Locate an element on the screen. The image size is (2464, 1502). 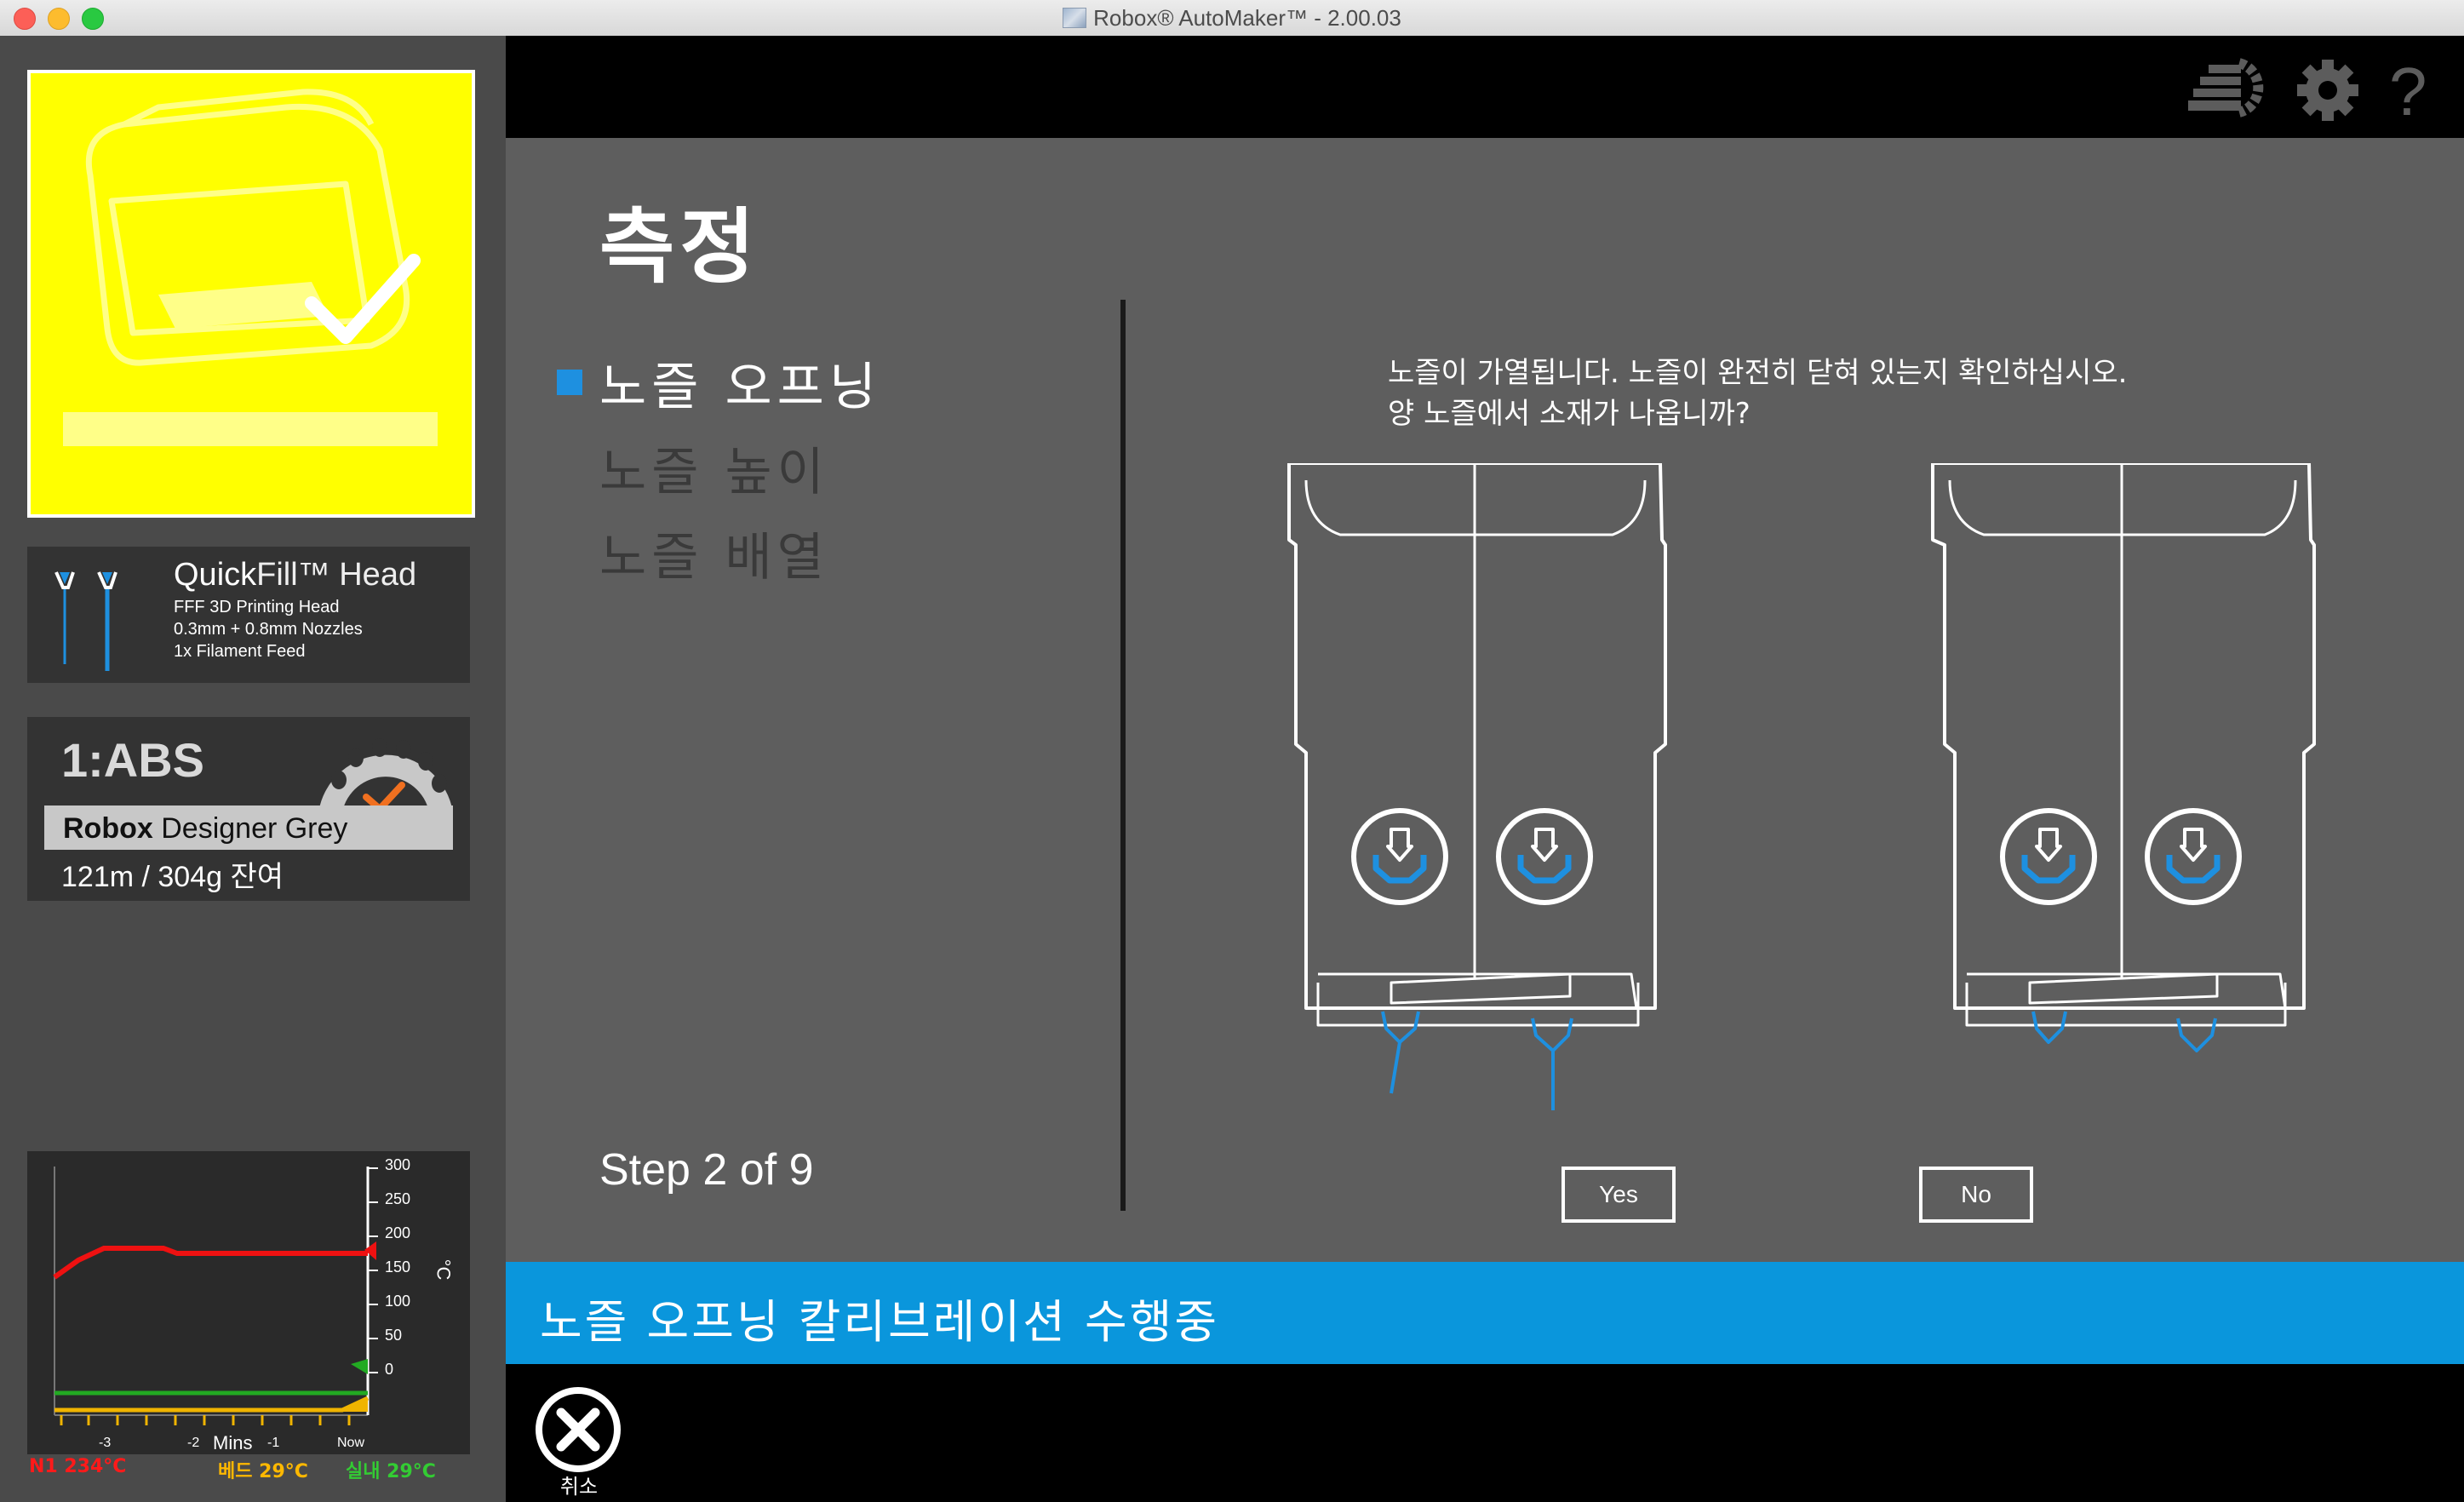
step-nozzle-alignment: 노즐 배열 is located at coordinates (714, 558).